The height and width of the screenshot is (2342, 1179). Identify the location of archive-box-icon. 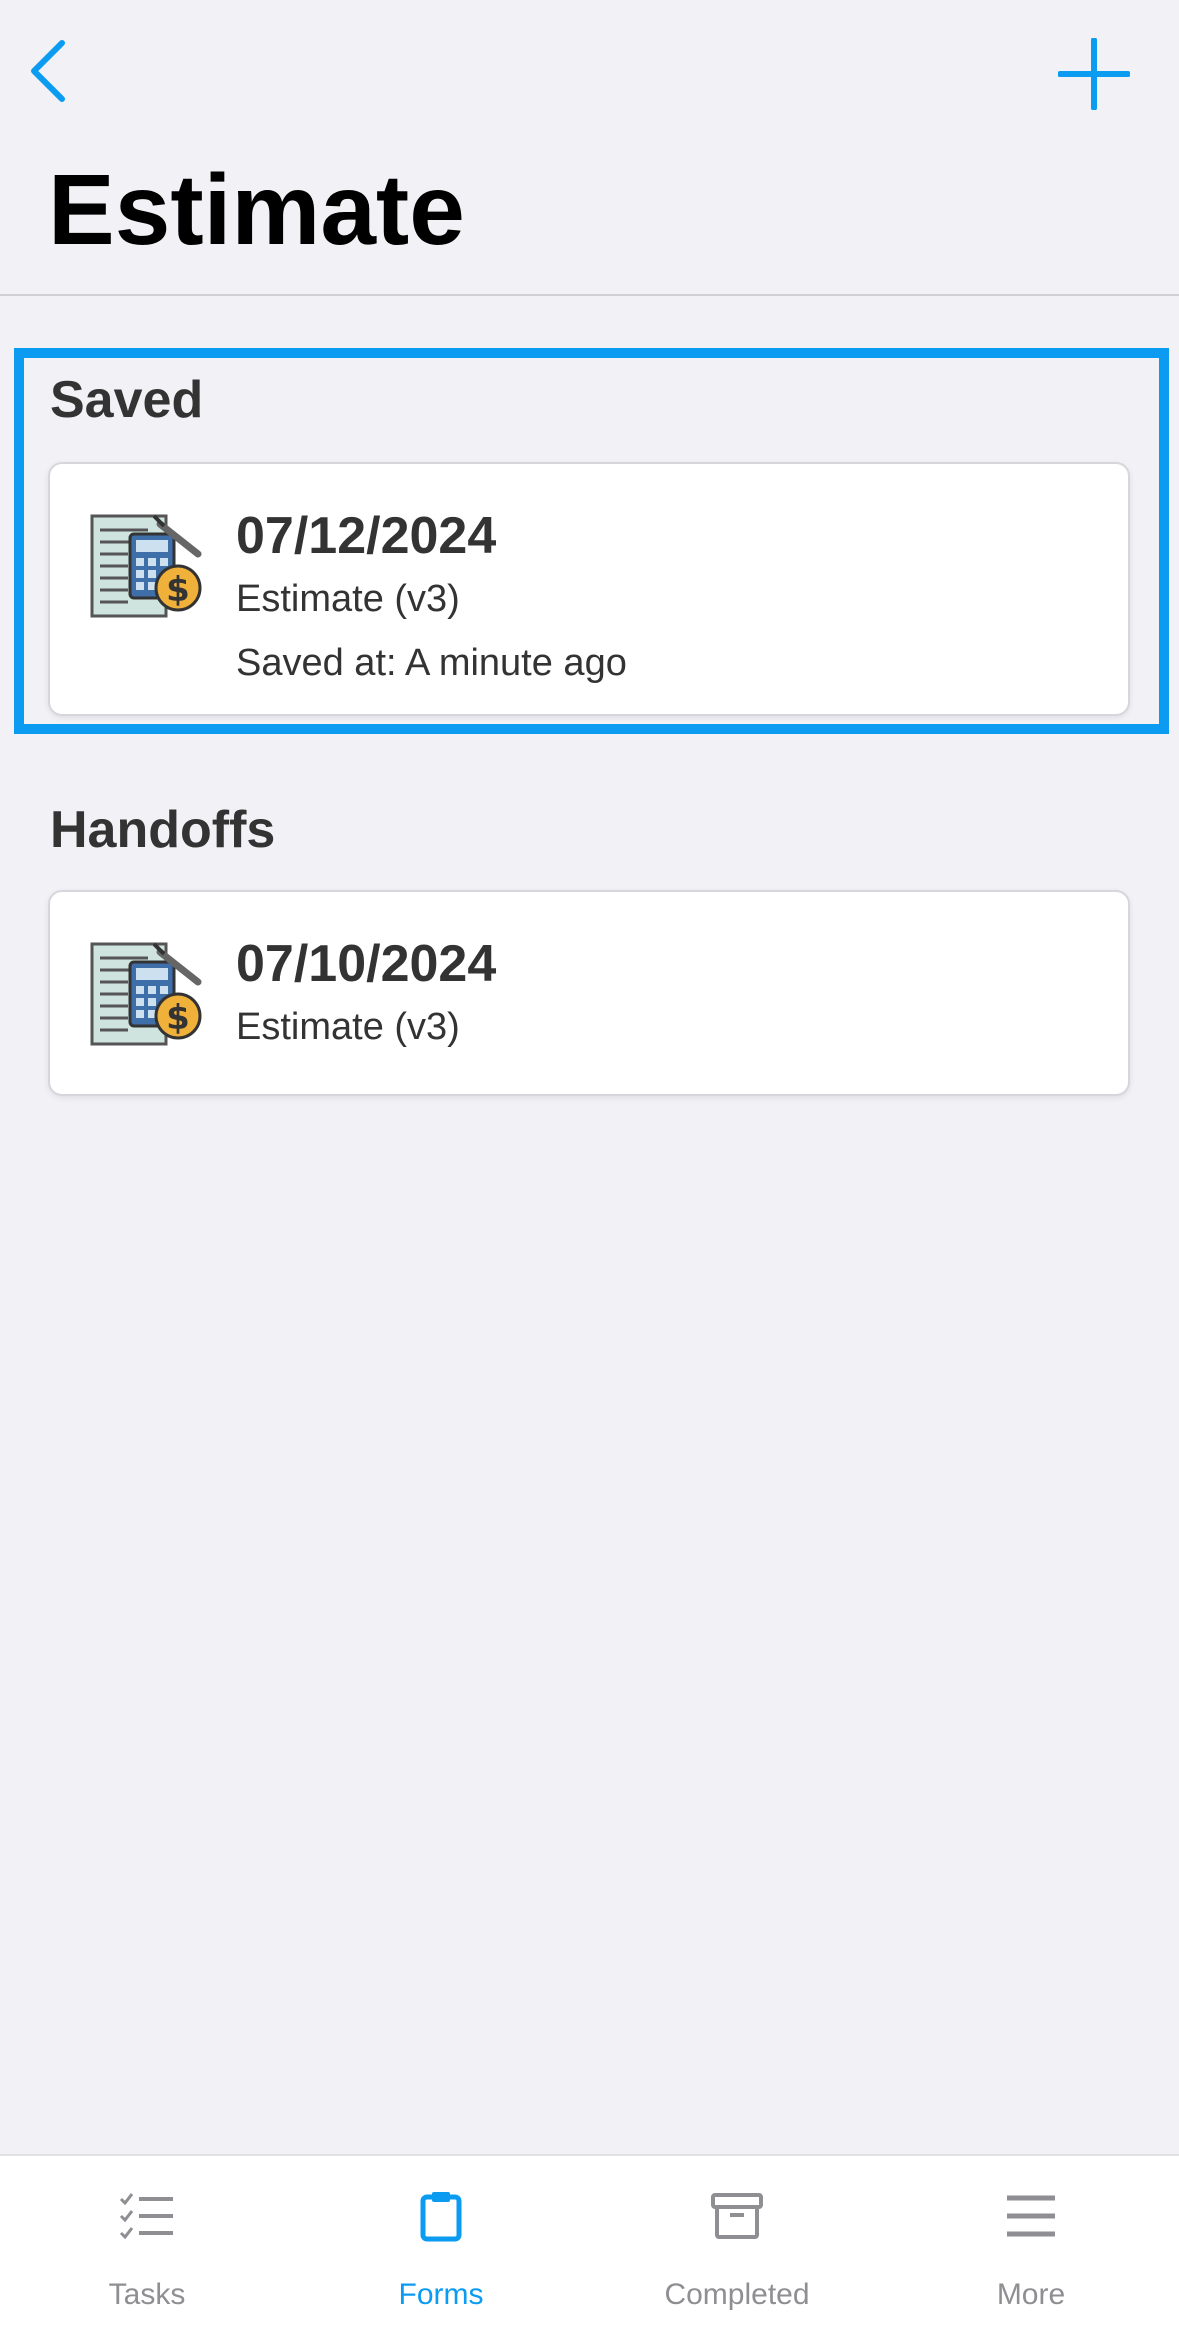
(737, 2216).